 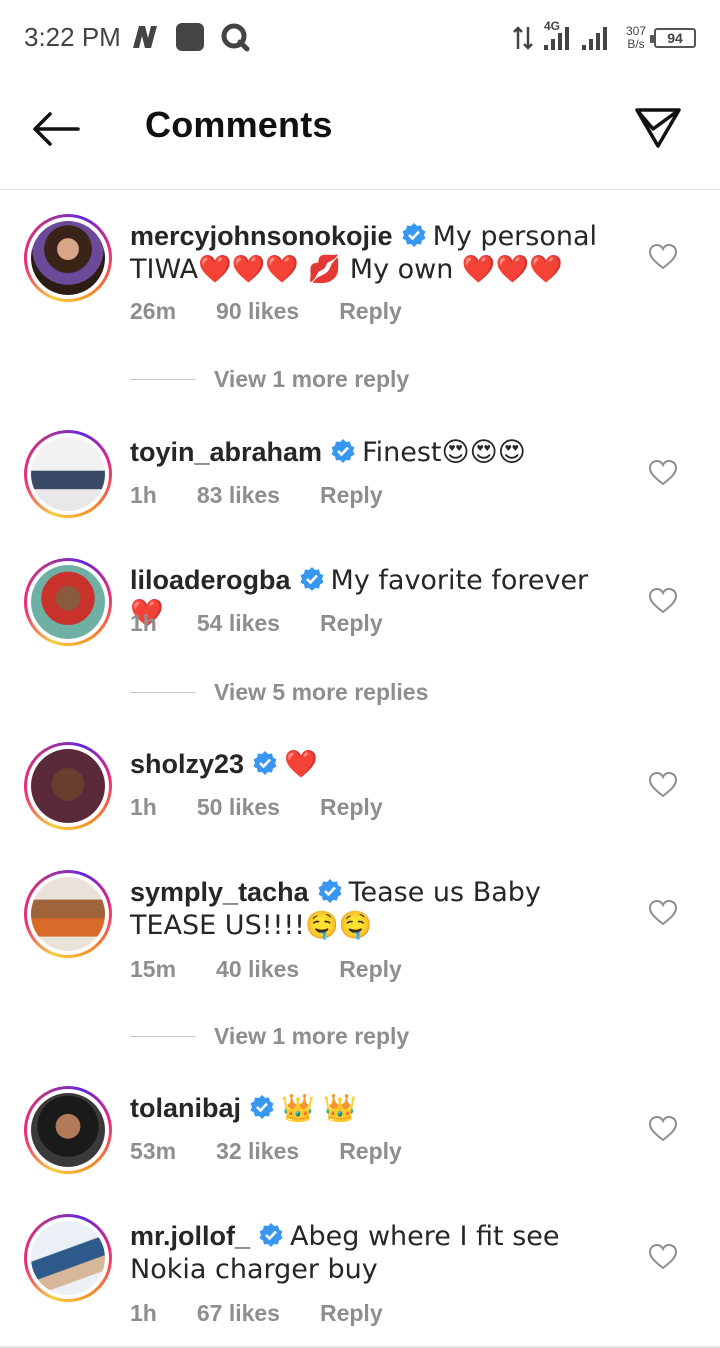 I want to click on comment-meta: 1h 54 likes Reply, so click(x=256, y=623).